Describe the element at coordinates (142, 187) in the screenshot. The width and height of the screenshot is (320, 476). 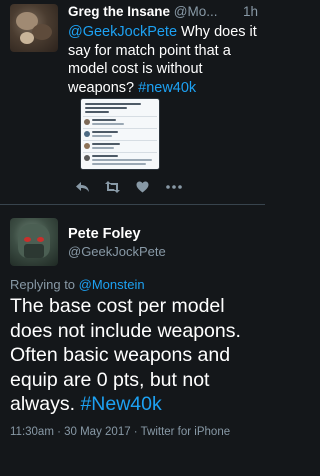
I see `heart-icon` at that location.